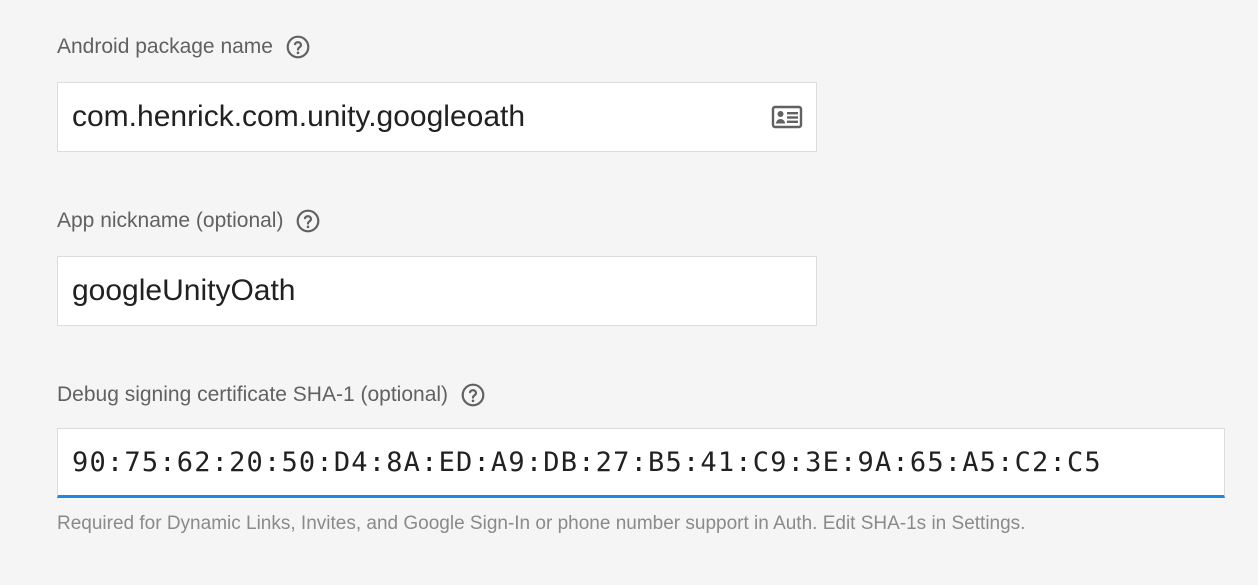 The image size is (1258, 585). I want to click on package-name-input: com.henrick.com.unity.googleoath, so click(437, 117).